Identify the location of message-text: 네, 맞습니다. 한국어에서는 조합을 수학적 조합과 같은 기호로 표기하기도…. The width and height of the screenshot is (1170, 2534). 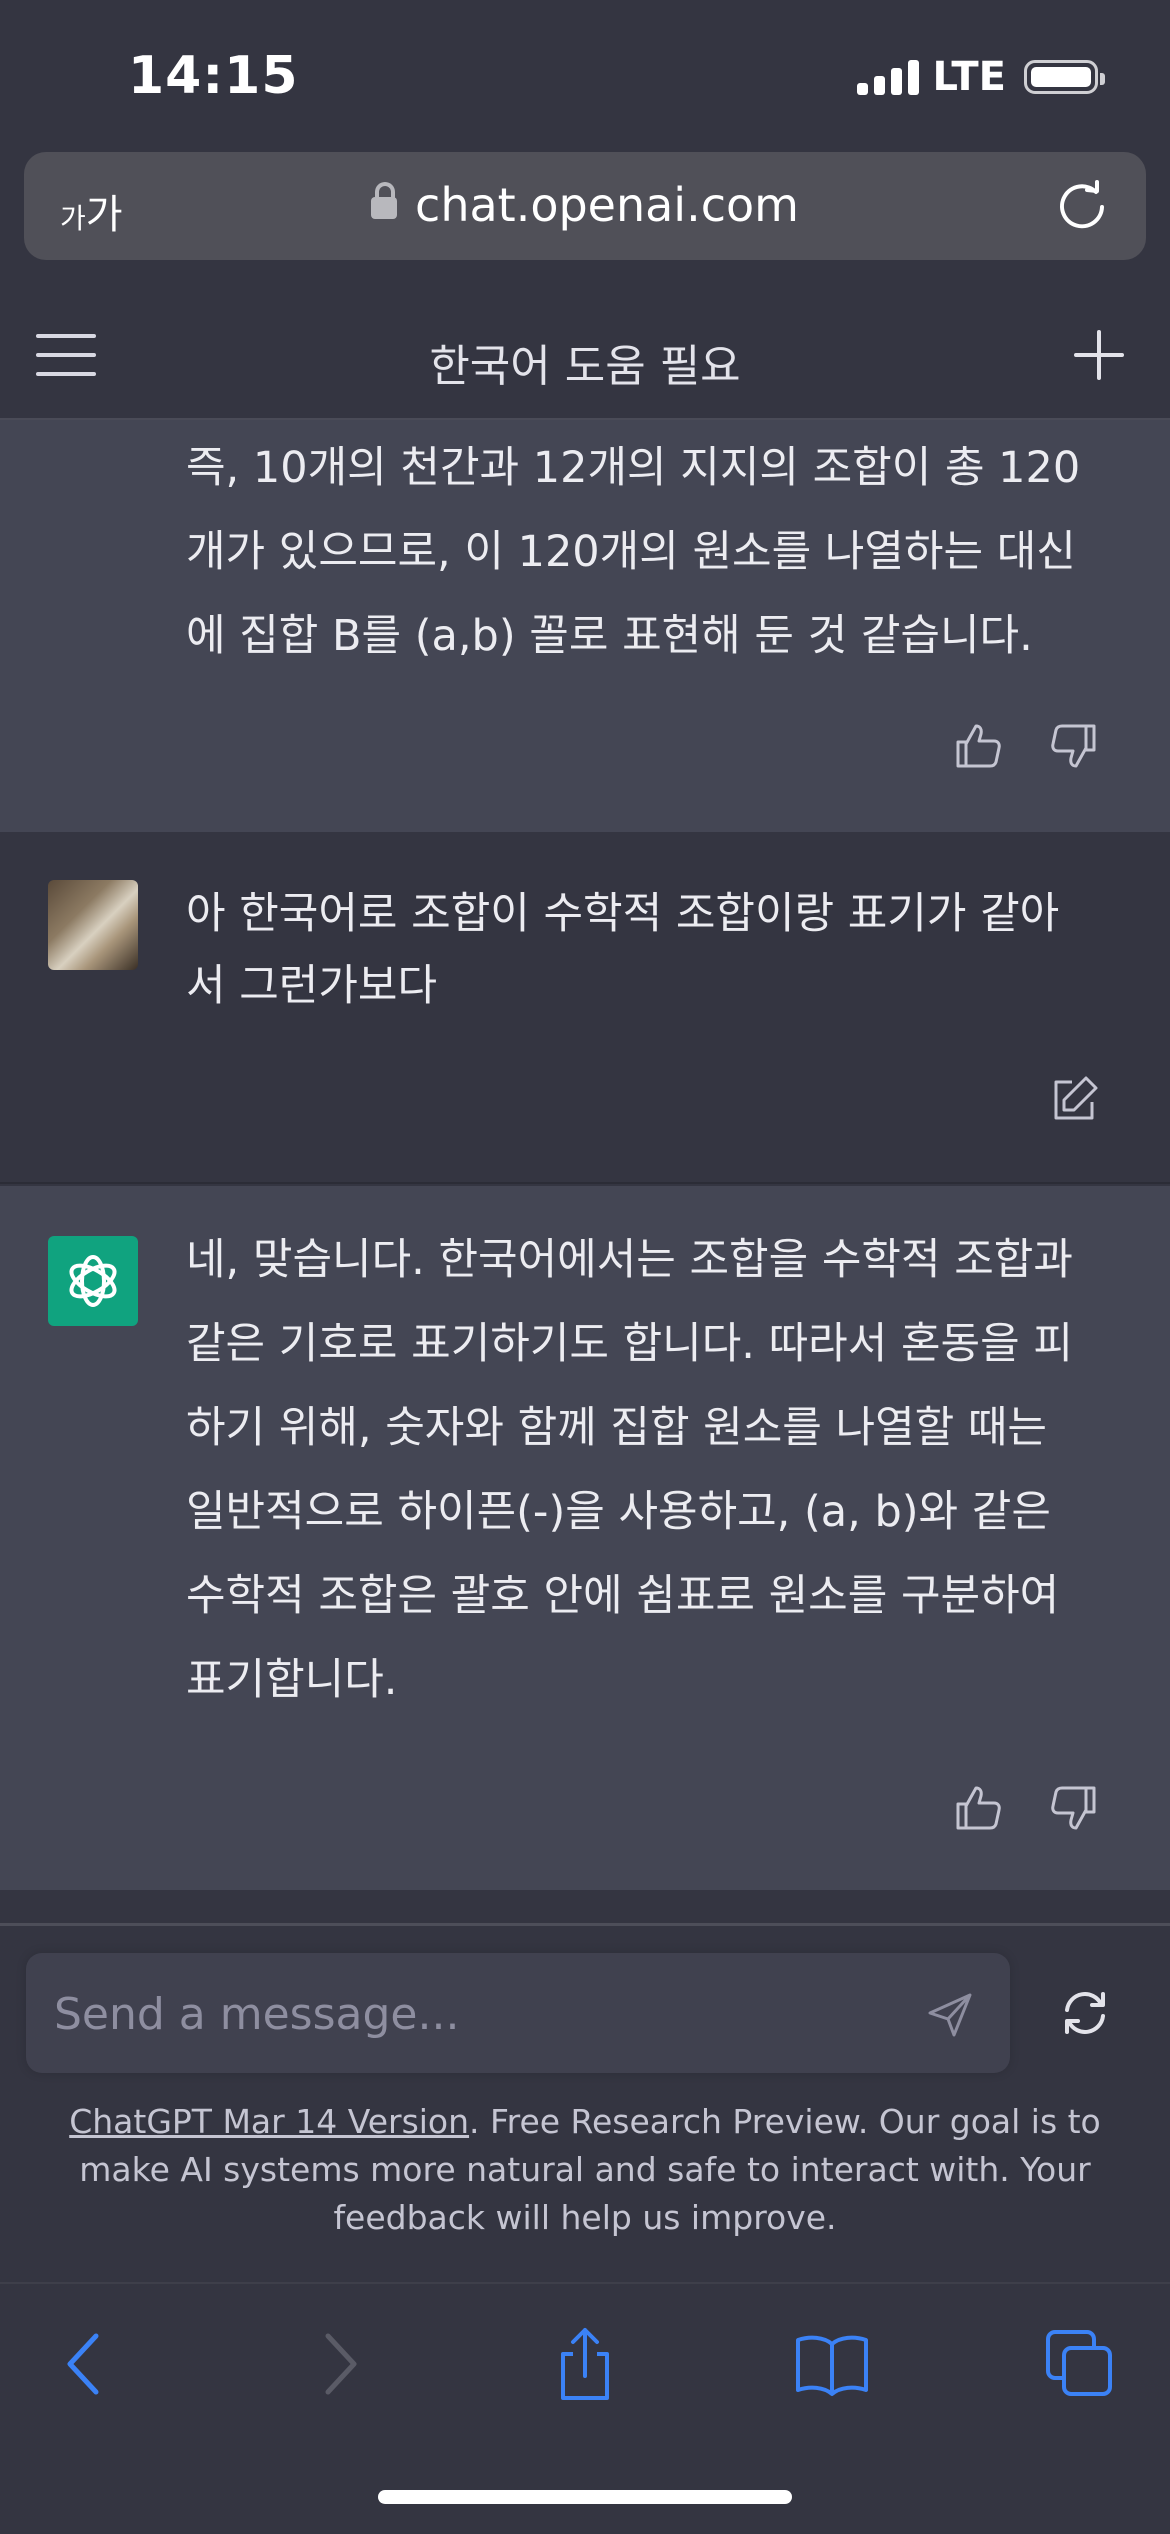
(629, 1470).